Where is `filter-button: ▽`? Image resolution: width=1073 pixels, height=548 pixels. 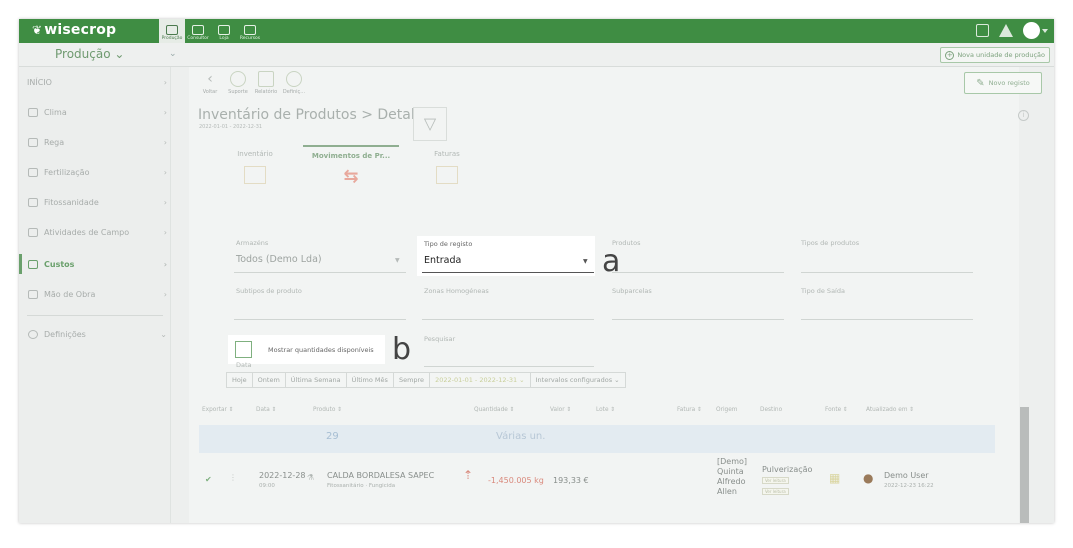
filter-button: ▽ is located at coordinates (430, 124).